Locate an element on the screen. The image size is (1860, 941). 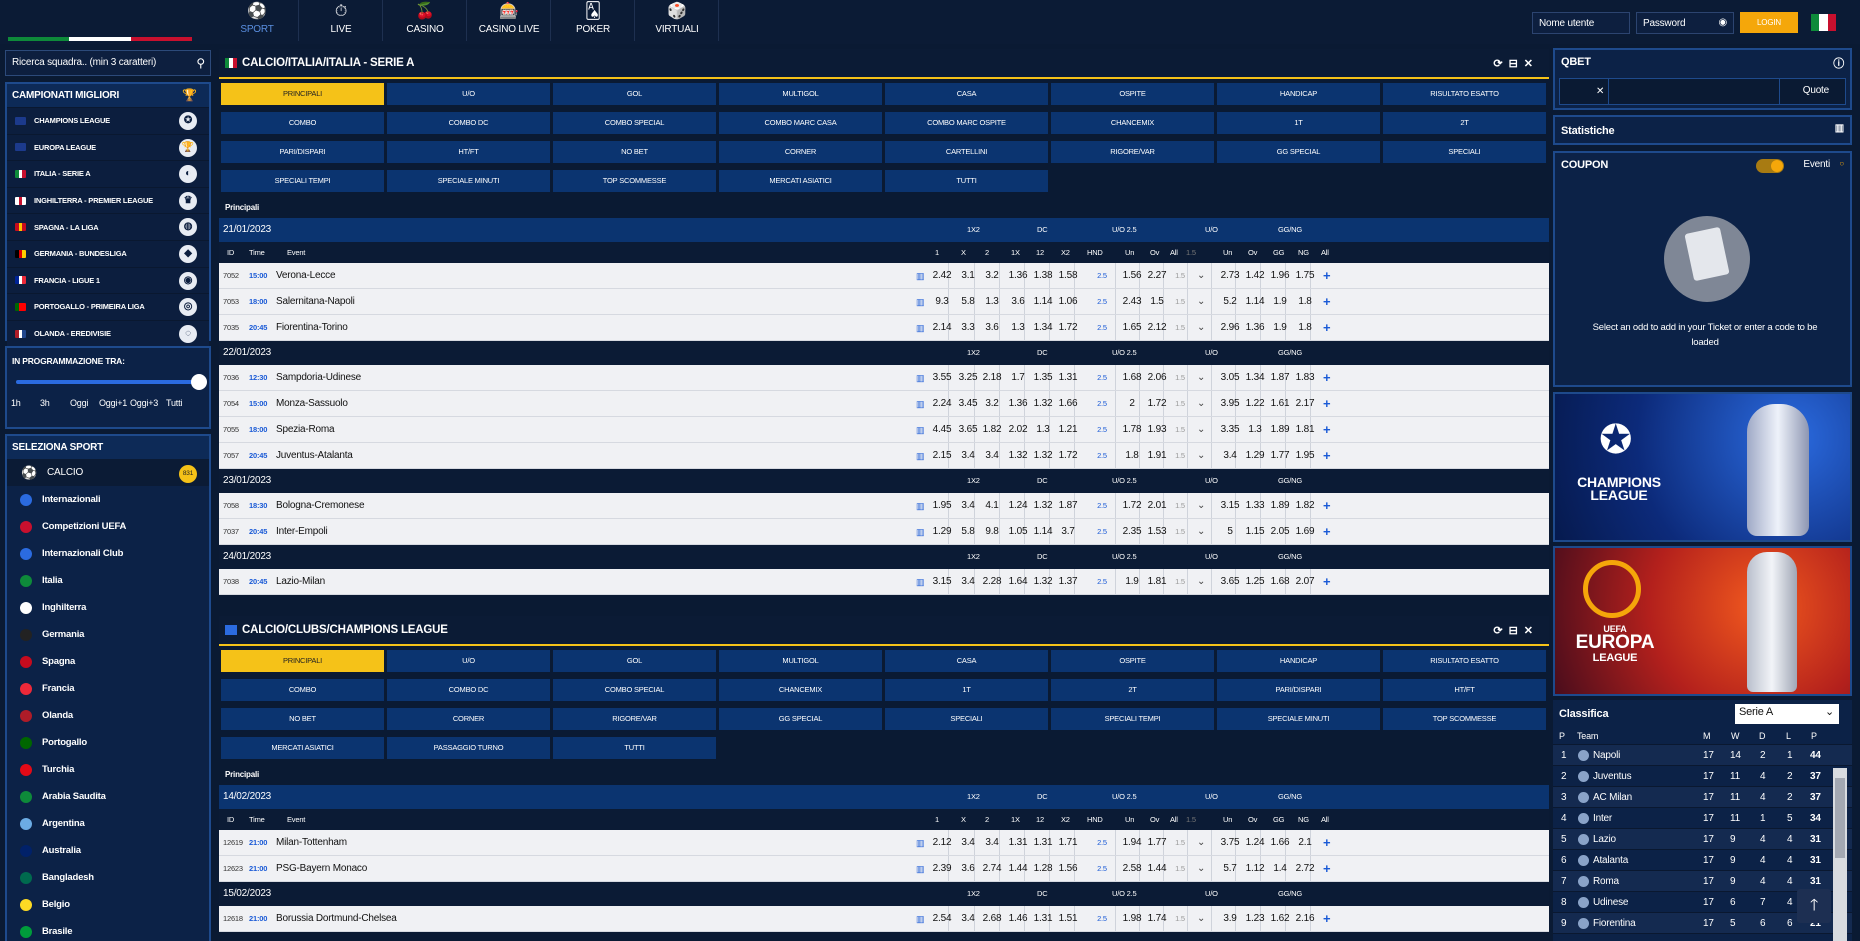
odd-button: 1.3 is located at coordinates (992, 302).